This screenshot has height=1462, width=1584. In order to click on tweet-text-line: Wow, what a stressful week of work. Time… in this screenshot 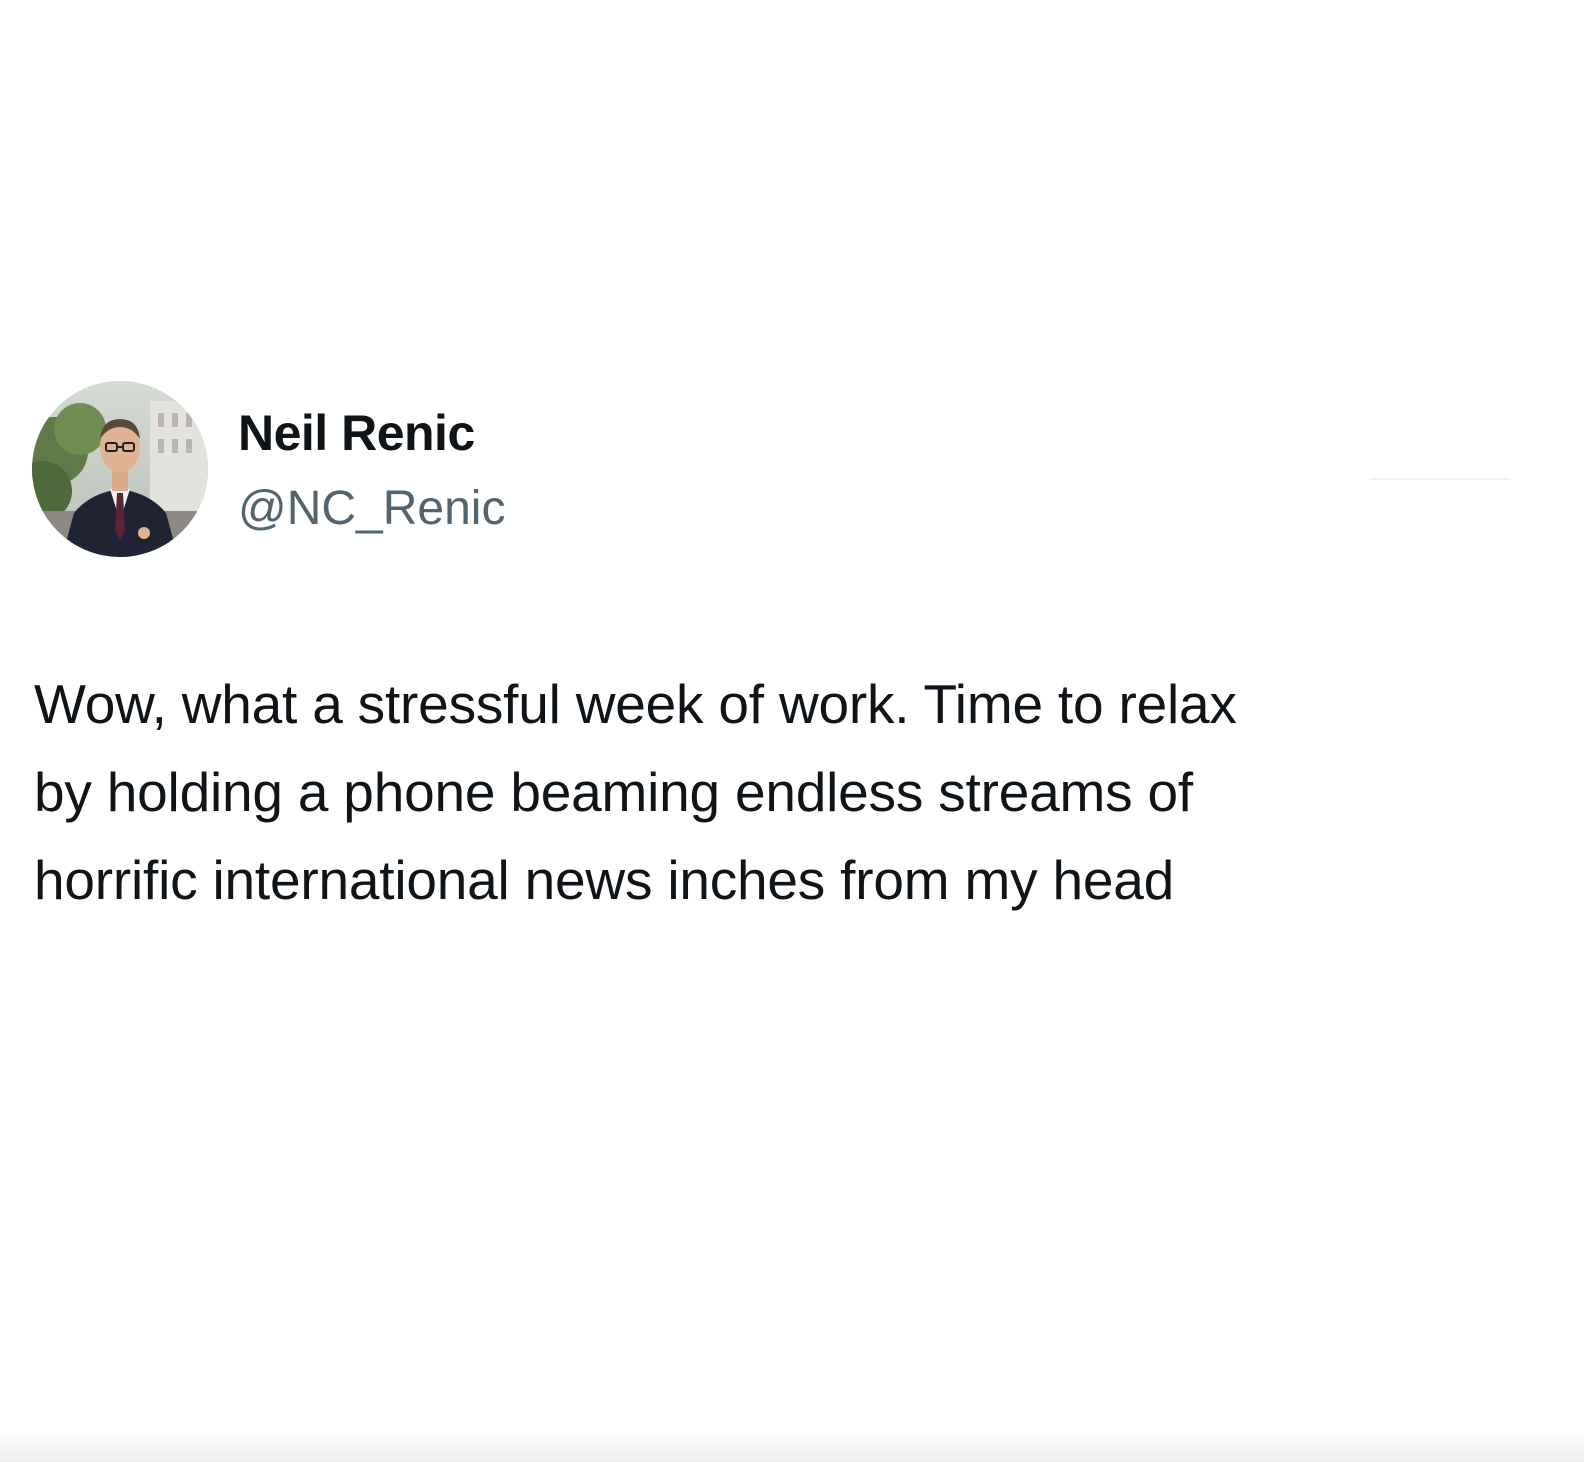, I will do `click(635, 704)`.